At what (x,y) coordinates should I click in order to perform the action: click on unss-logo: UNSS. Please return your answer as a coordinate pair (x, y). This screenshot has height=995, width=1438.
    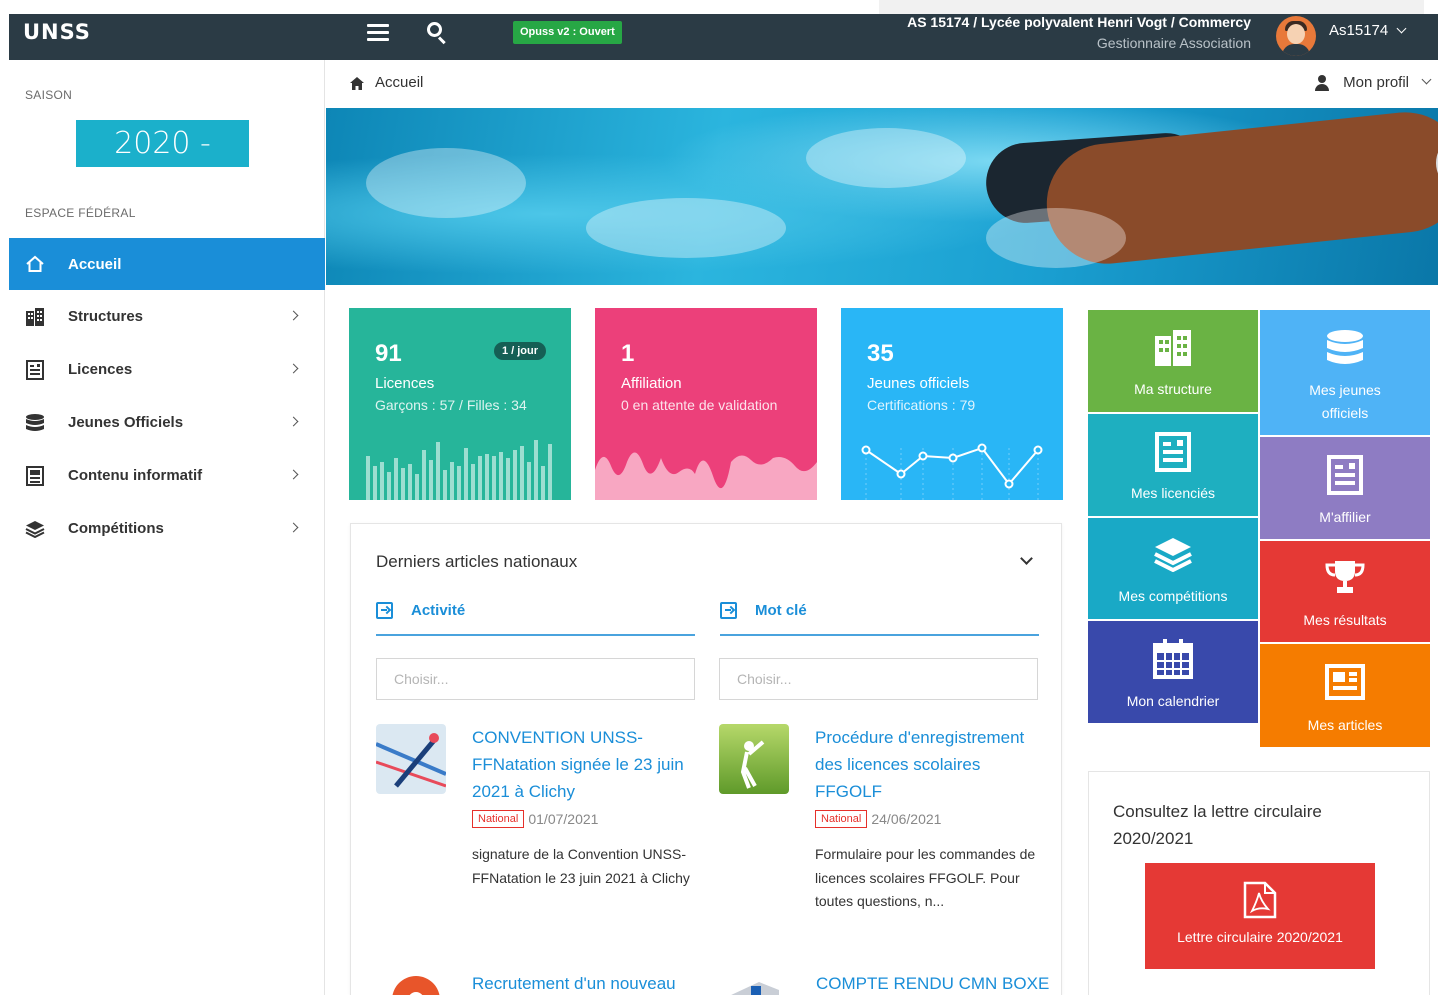
    Looking at the image, I should click on (57, 32).